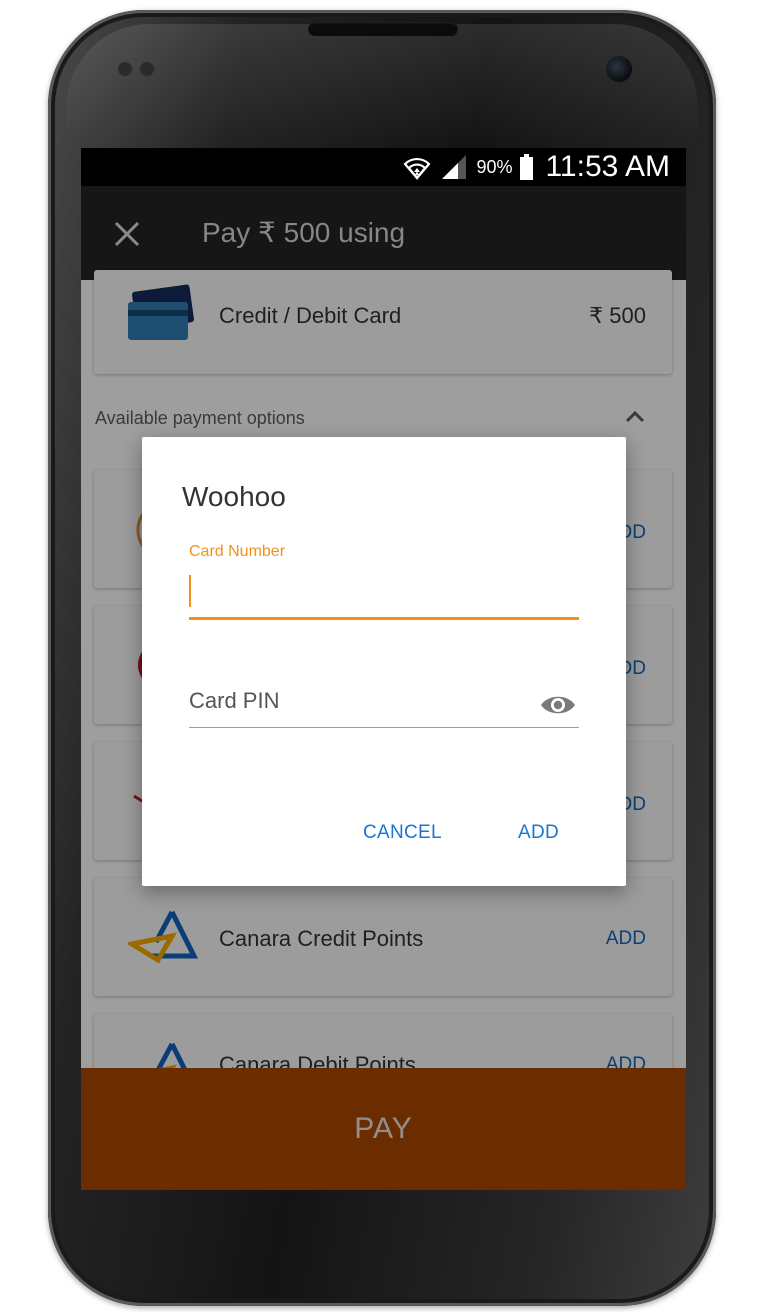 The image size is (771, 1312). What do you see at coordinates (383, 167) in the screenshot?
I see `status-bar: 90% 11:53 AM` at bounding box center [383, 167].